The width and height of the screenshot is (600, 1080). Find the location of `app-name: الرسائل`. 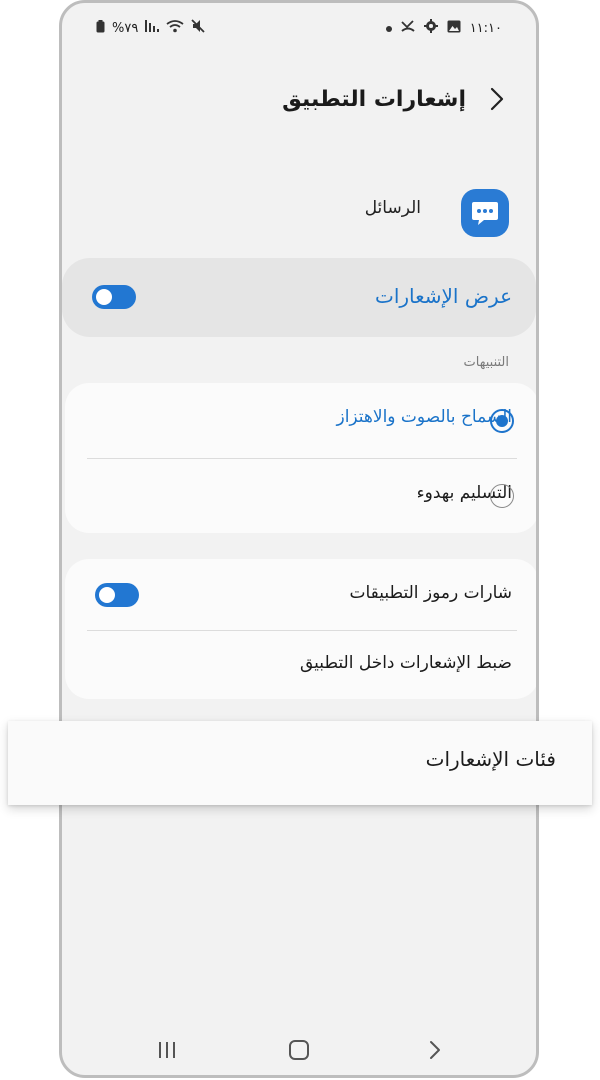

app-name: الرسائل is located at coordinates (392, 208).